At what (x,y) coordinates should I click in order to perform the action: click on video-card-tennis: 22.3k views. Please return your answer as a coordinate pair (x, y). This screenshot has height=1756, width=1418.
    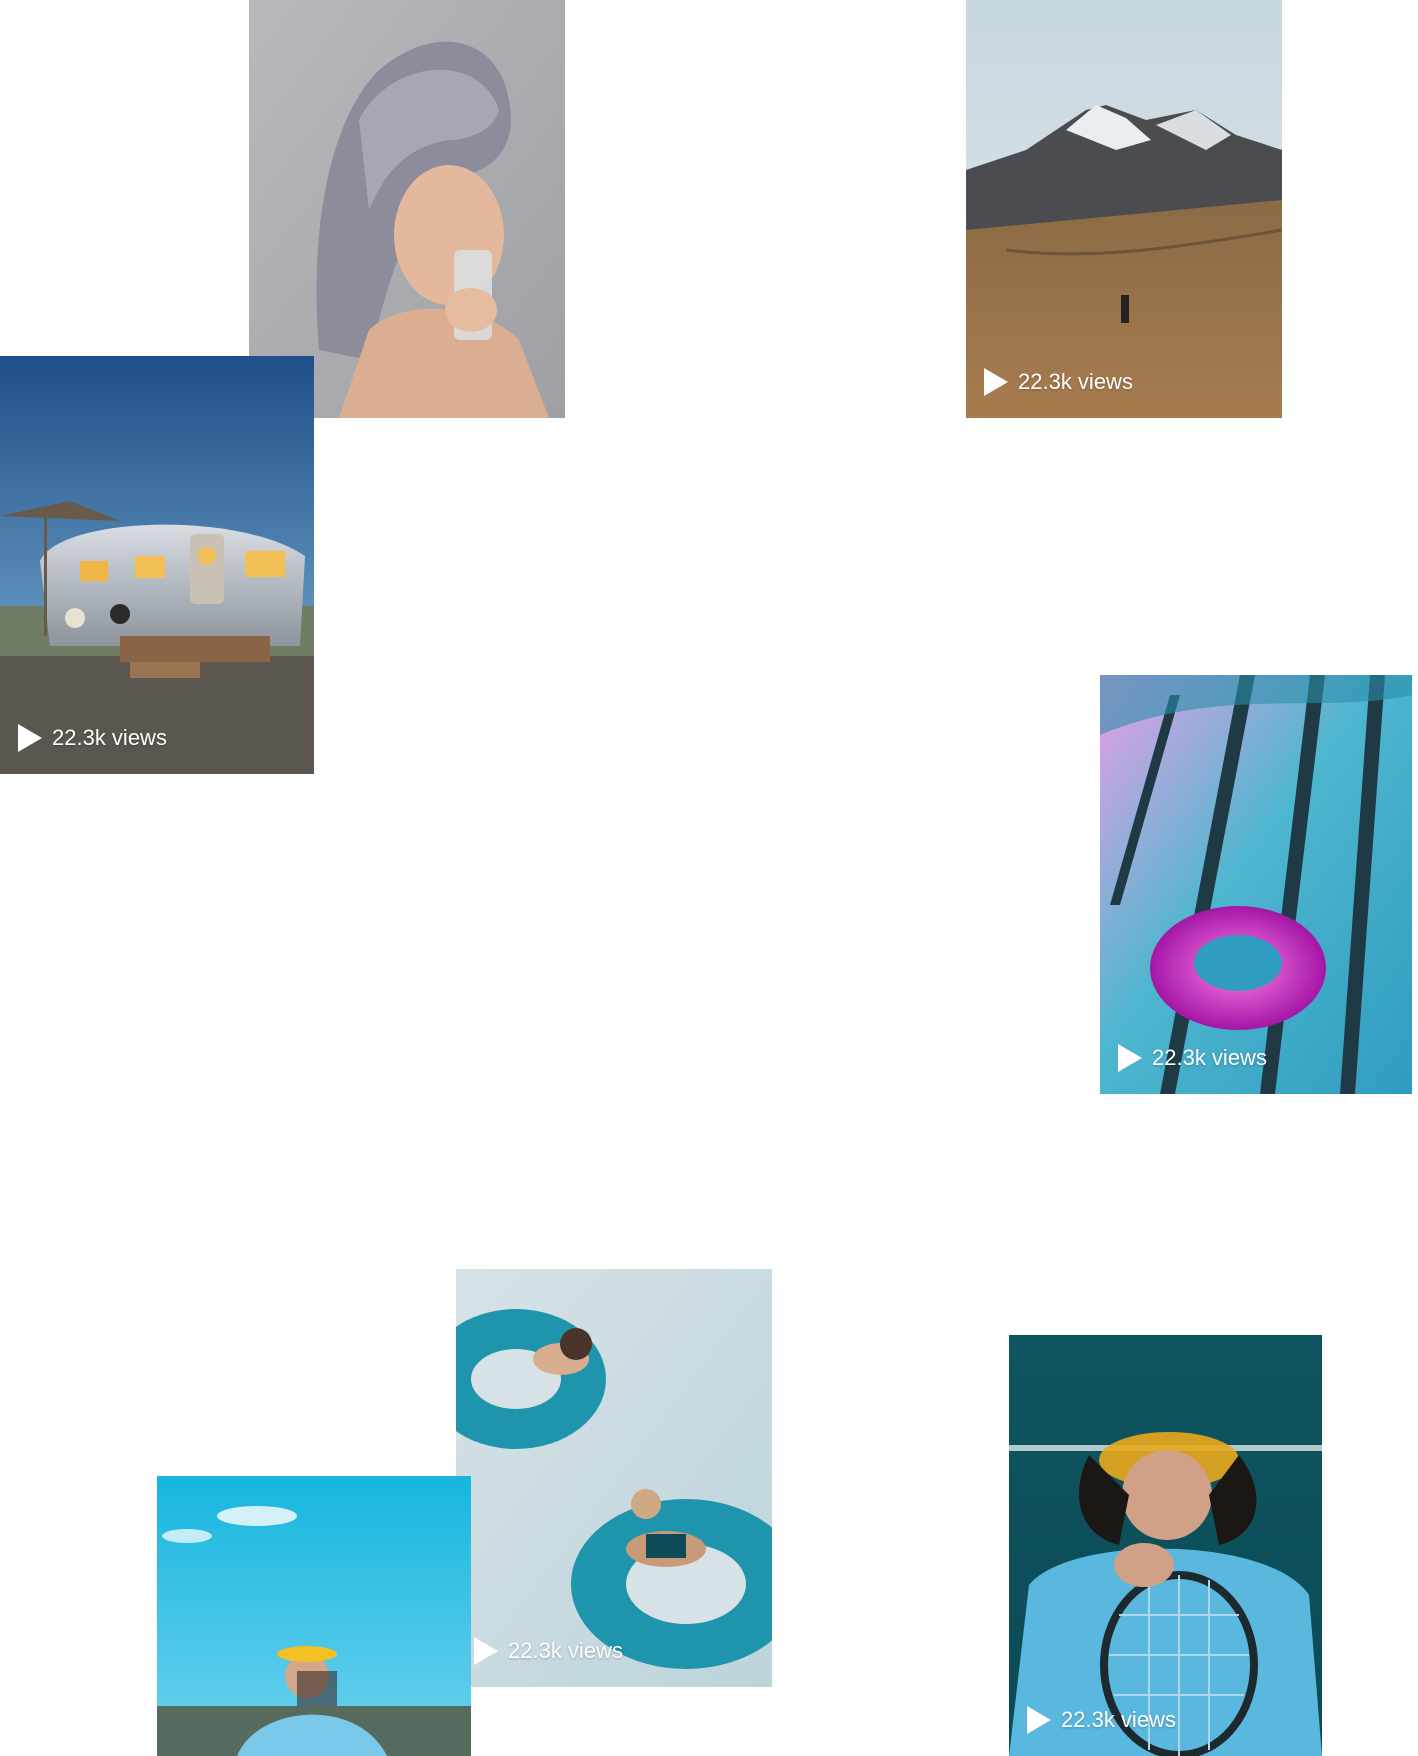
    Looking at the image, I should click on (1165, 1545).